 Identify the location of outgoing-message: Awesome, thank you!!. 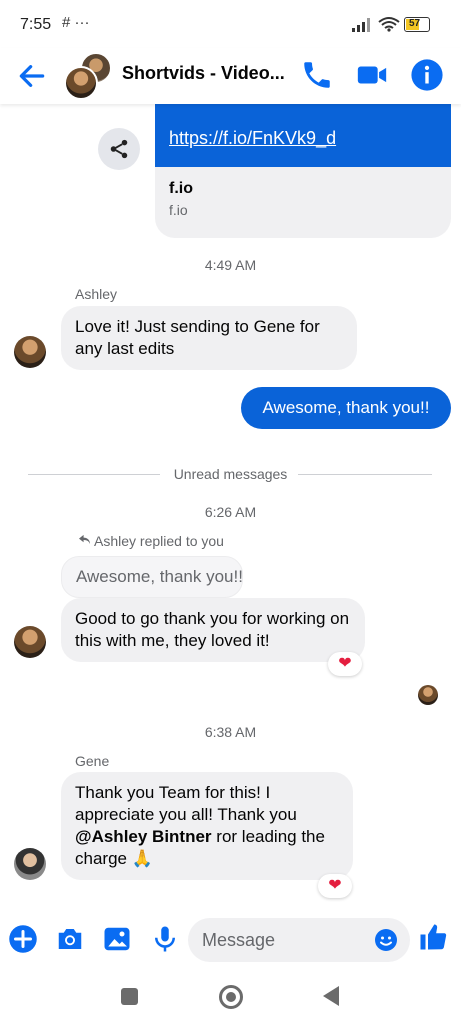
(346, 408).